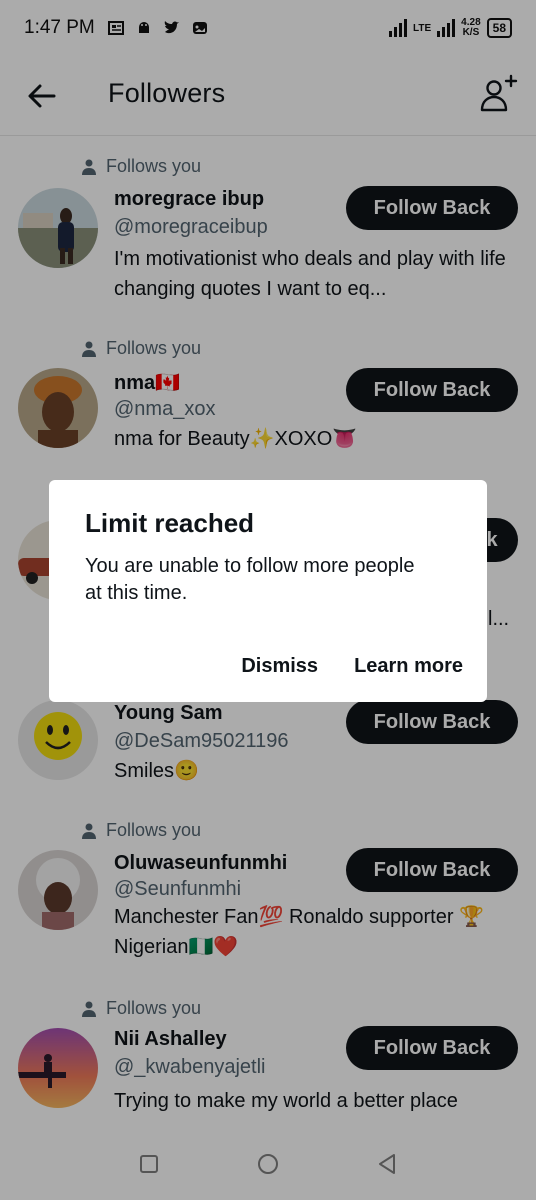 This screenshot has width=536, height=1200. Describe the element at coordinates (149, 1164) in the screenshot. I see `square-icon` at that location.